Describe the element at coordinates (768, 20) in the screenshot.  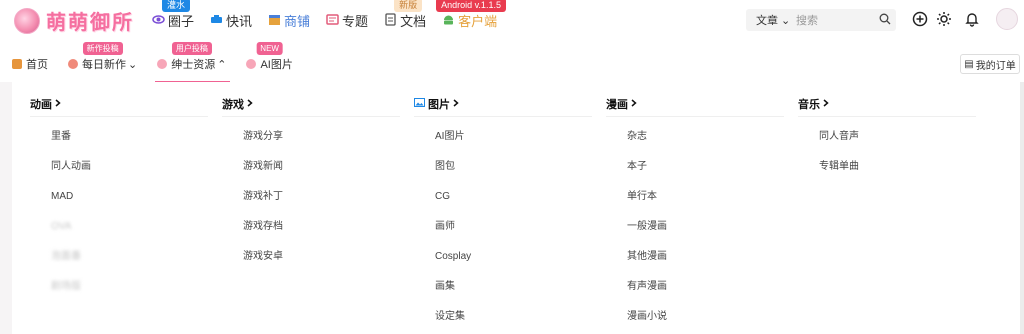
I see `search-scope-select: 文章 ⌄` at that location.